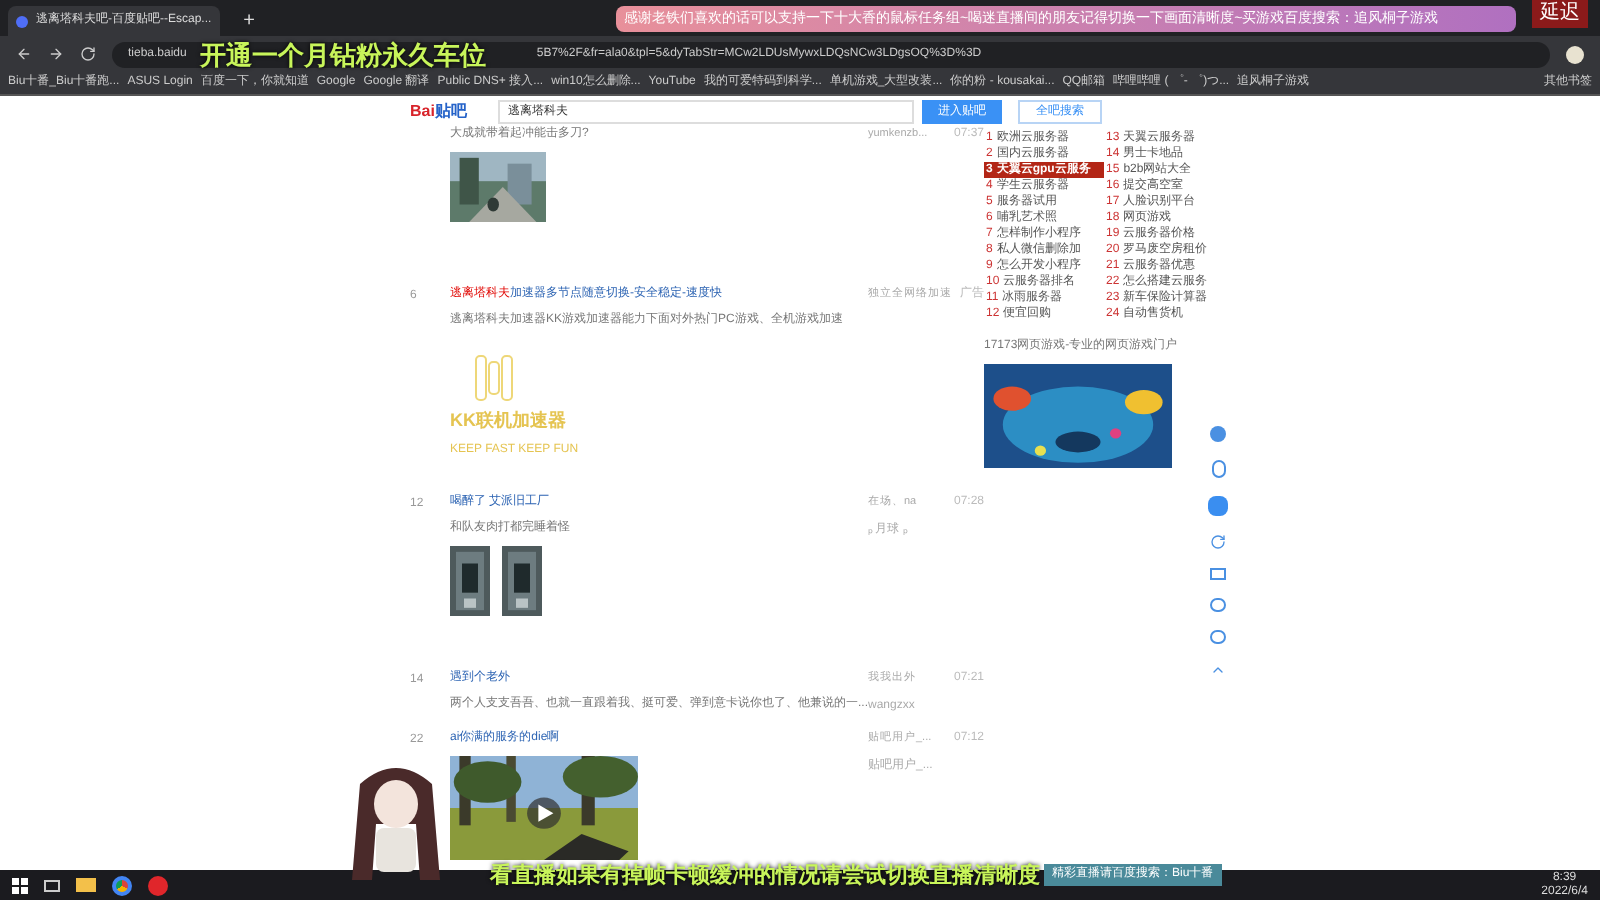 The height and width of the screenshot is (900, 1600). I want to click on delay-badge: 延迟, so click(1560, 14).